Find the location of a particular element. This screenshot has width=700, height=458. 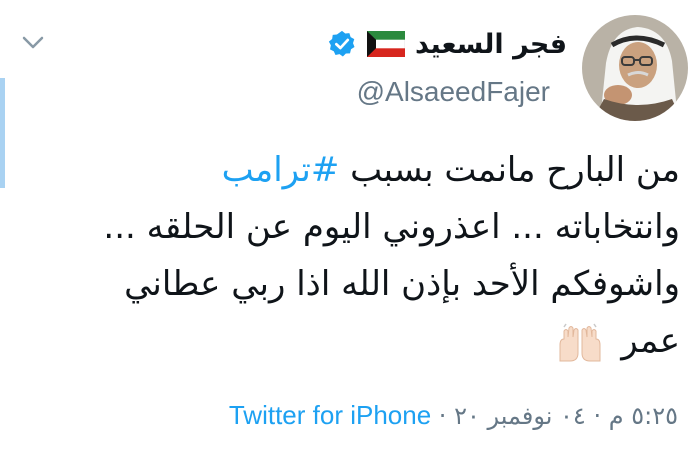

tweet-date: ٠٤ نوفمبر ٢٠ is located at coordinates (520, 416).